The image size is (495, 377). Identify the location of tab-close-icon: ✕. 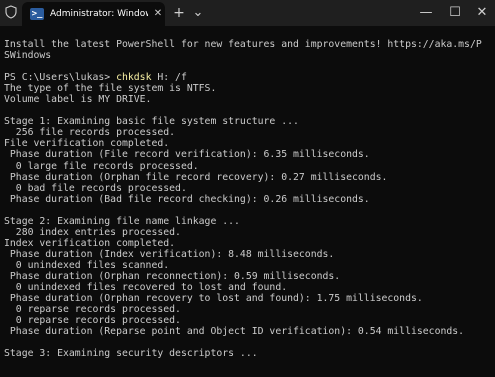
(158, 14).